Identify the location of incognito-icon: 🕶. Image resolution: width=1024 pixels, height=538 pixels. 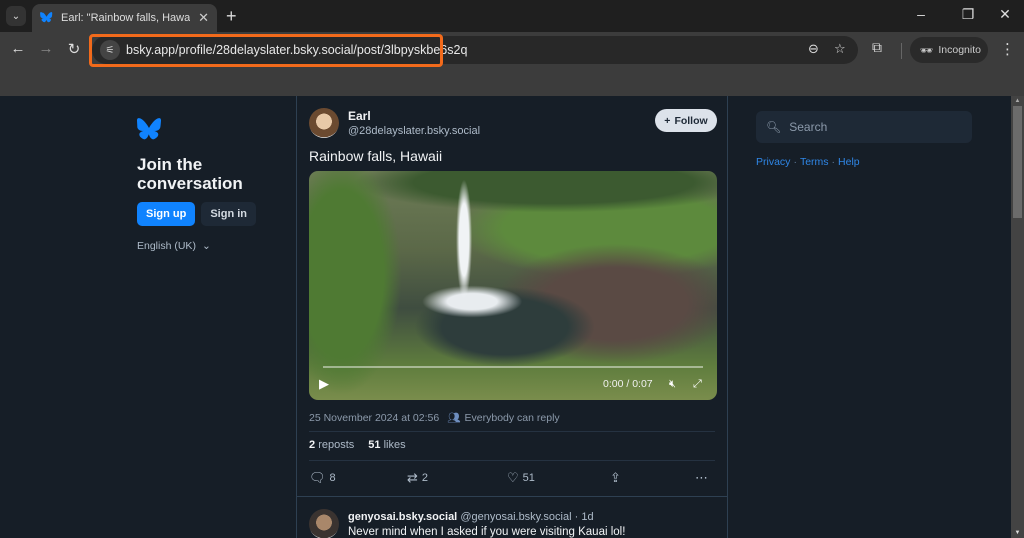
(927, 50).